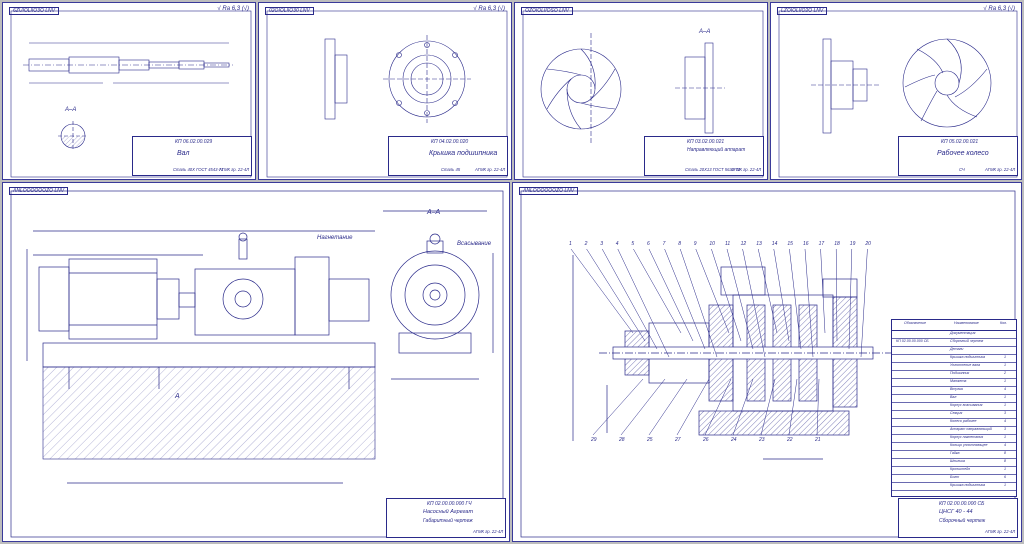  I want to click on balloon-18: 18, so click(837, 244).